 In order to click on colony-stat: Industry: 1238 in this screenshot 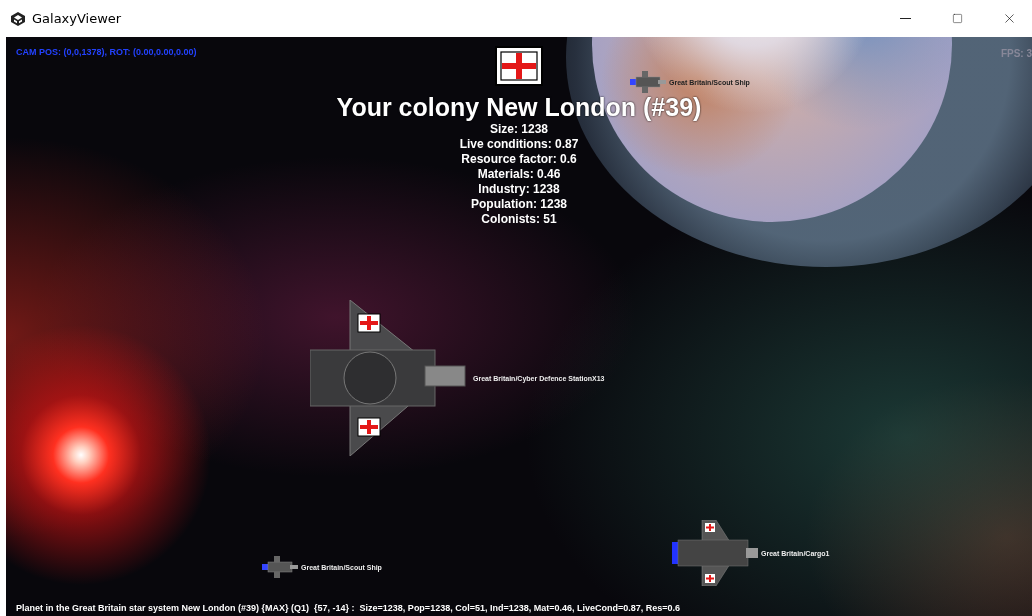, I will do `click(519, 189)`.